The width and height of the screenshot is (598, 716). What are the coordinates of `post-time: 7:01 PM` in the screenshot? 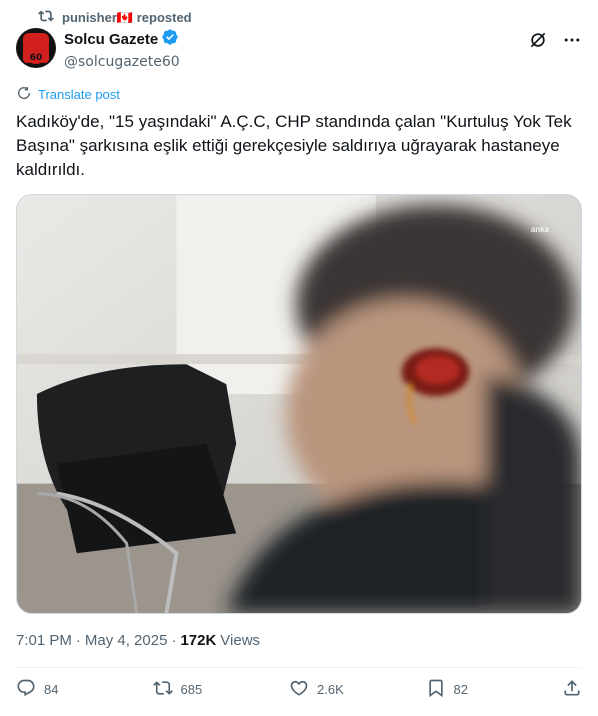 It's located at (44, 640).